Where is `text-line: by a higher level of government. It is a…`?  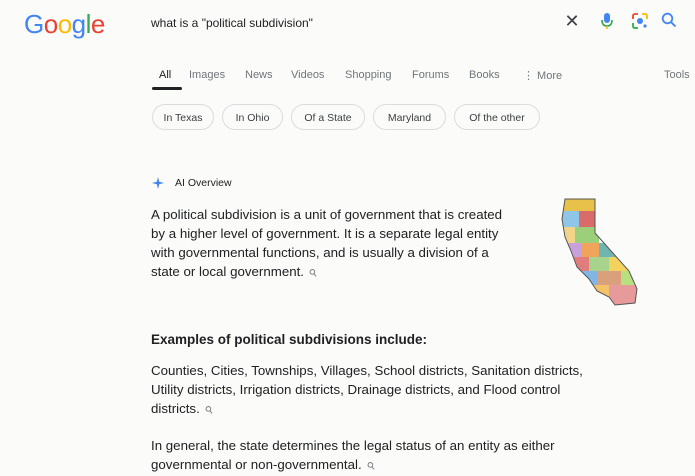 text-line: by a higher level of government. It is a… is located at coordinates (325, 233).